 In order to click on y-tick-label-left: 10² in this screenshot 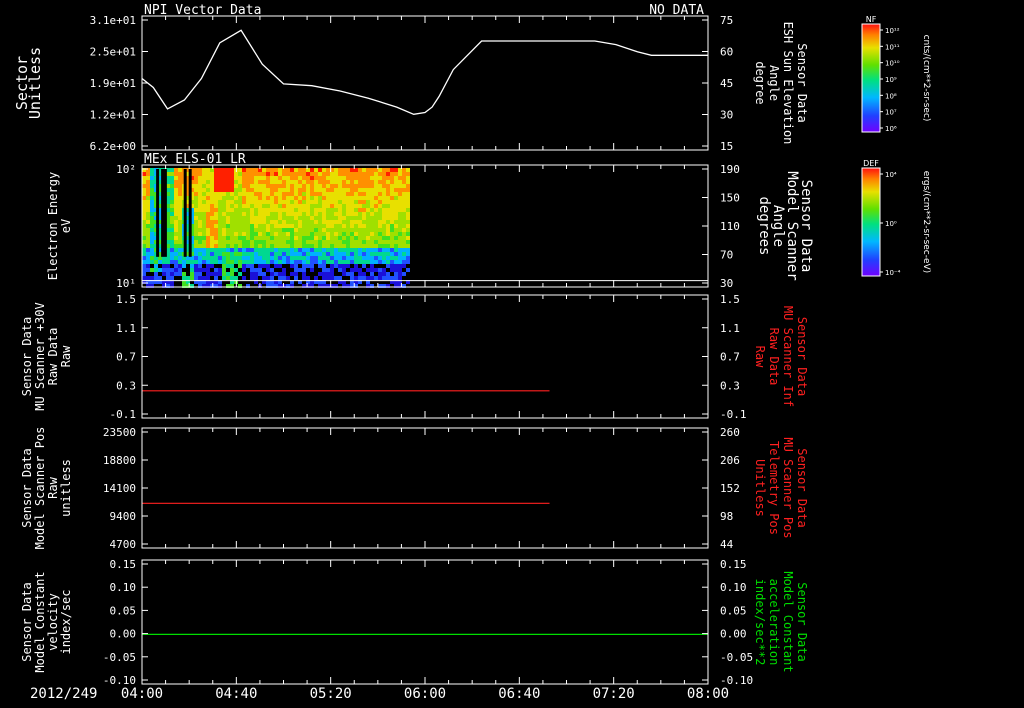, I will do `click(126, 169)`.